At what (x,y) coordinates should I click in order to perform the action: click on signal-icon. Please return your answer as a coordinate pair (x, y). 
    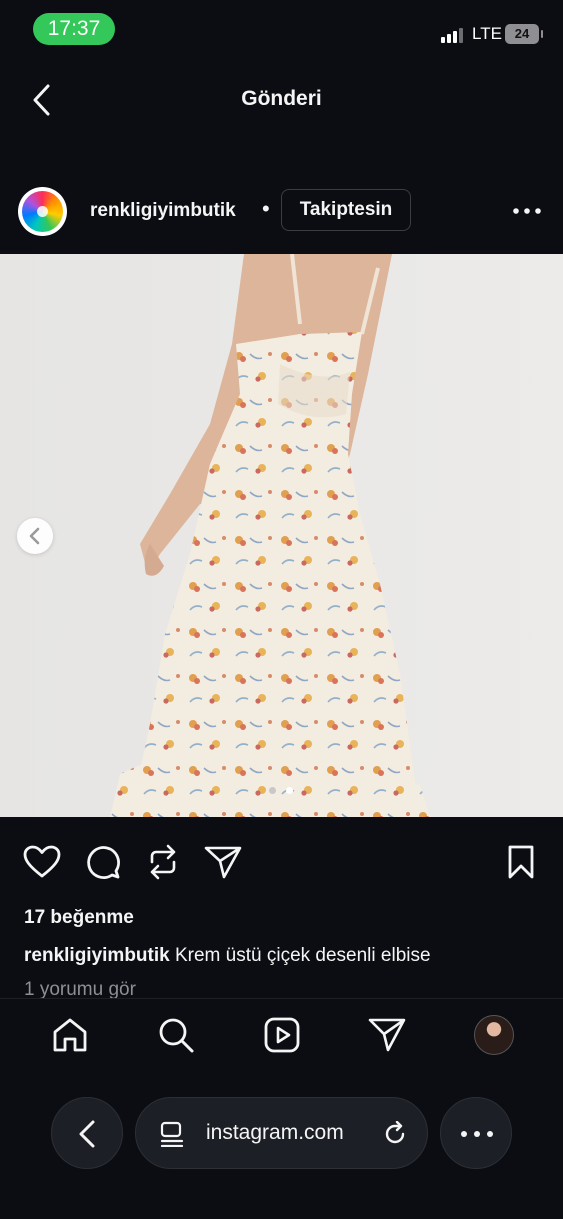
    Looking at the image, I should click on (453, 35).